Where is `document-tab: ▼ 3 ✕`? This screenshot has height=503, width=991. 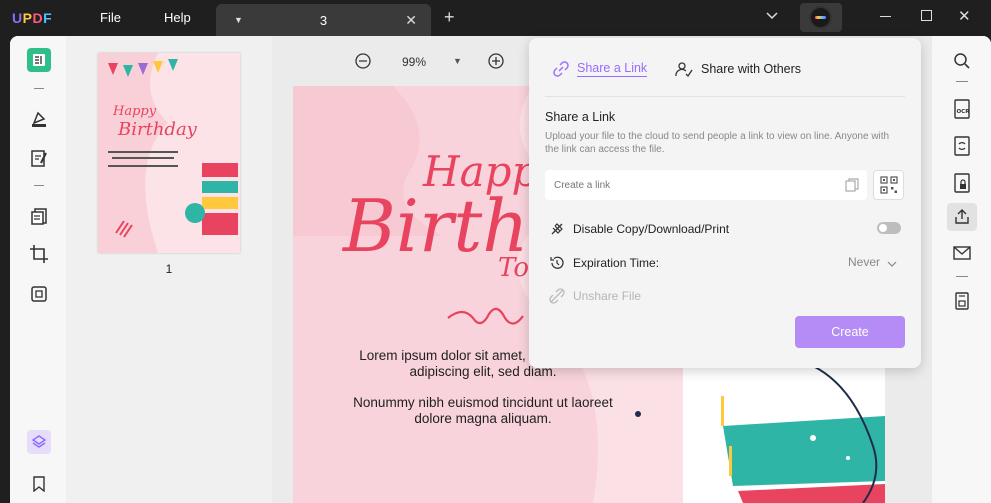
document-tab: ▼ 3 ✕ is located at coordinates (323, 20).